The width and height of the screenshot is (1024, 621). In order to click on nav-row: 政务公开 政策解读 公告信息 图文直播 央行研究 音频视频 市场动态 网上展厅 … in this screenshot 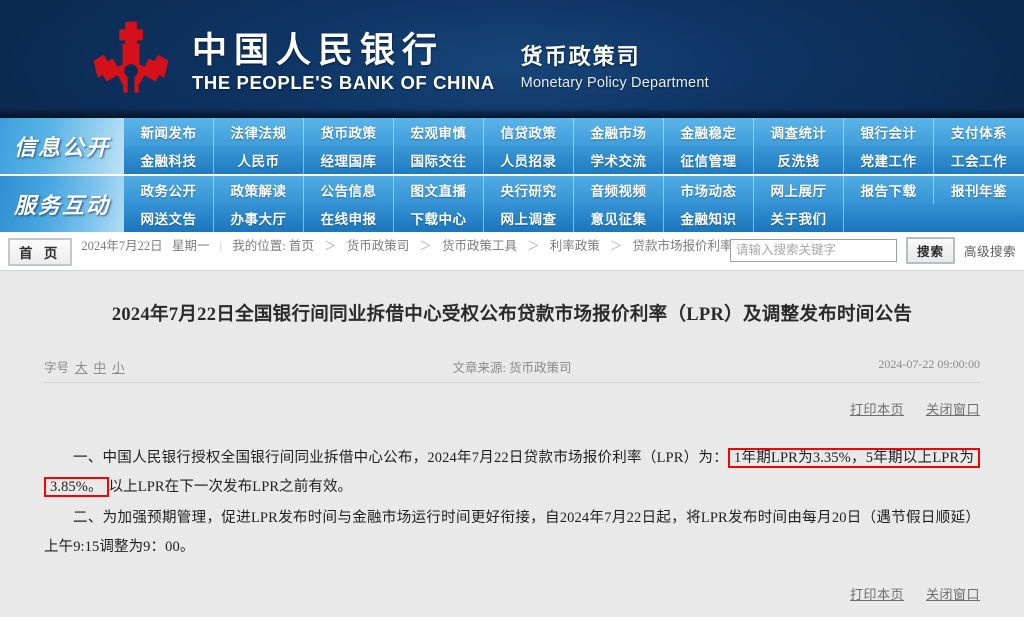, I will do `click(574, 190)`.